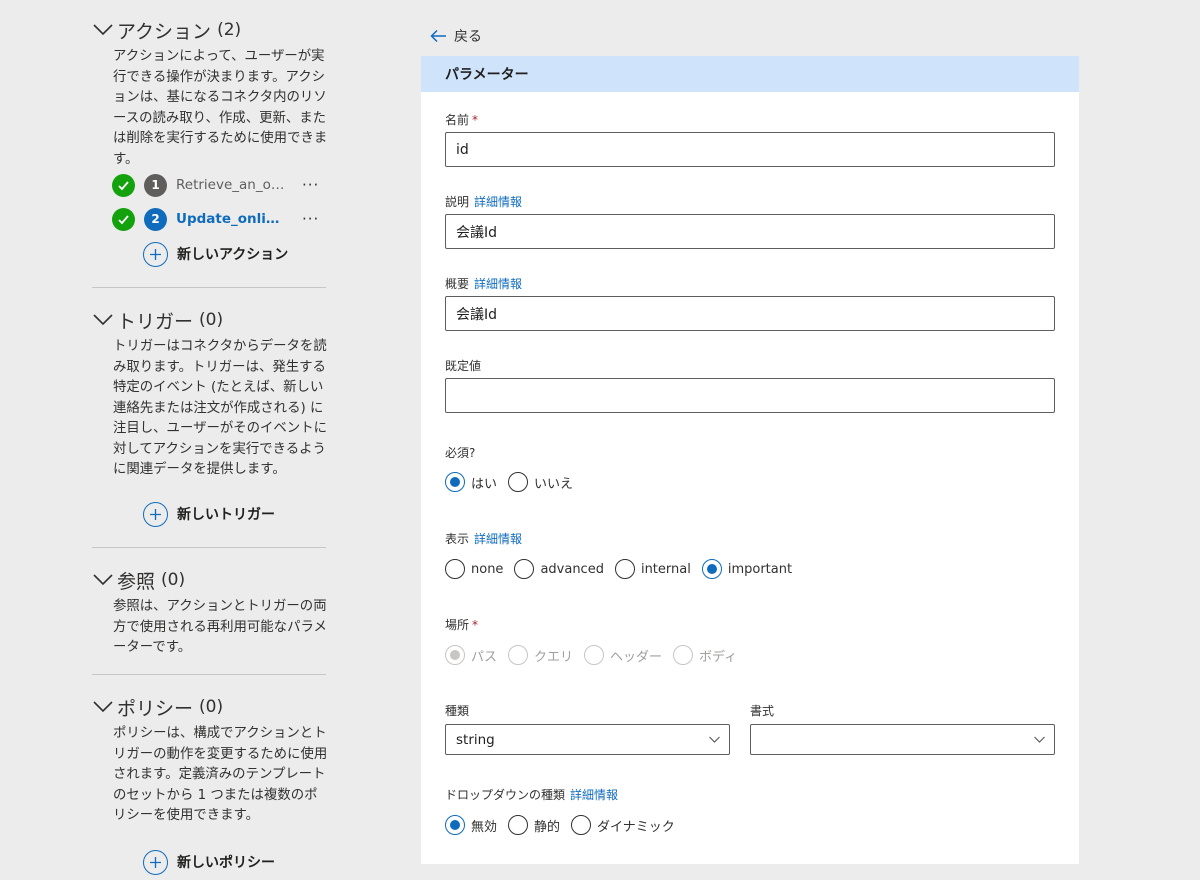  I want to click on visibility-learn-more-link: 詳細情報, so click(498, 539).